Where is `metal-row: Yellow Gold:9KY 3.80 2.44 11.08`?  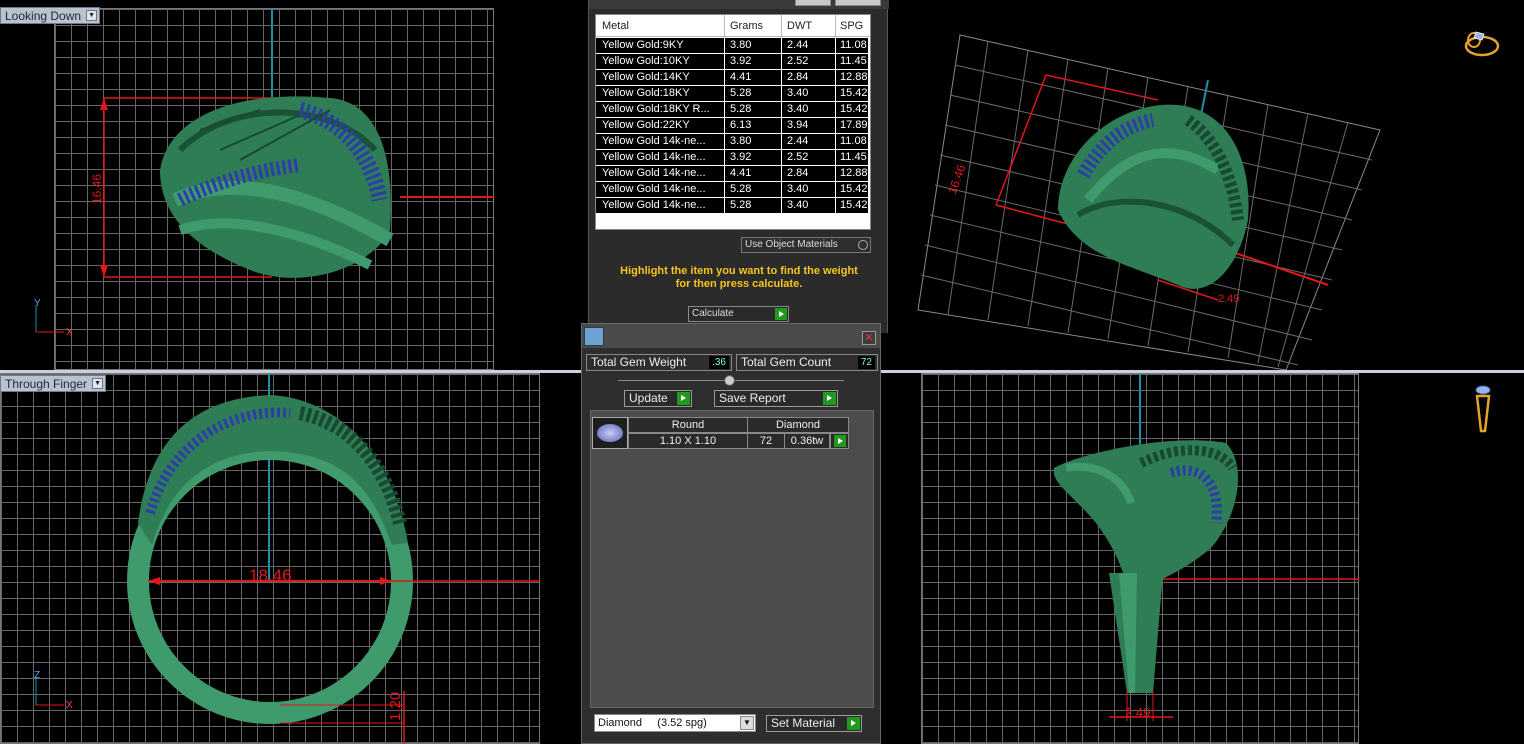 metal-row: Yellow Gold:9KY 3.80 2.44 11.08 is located at coordinates (732, 46).